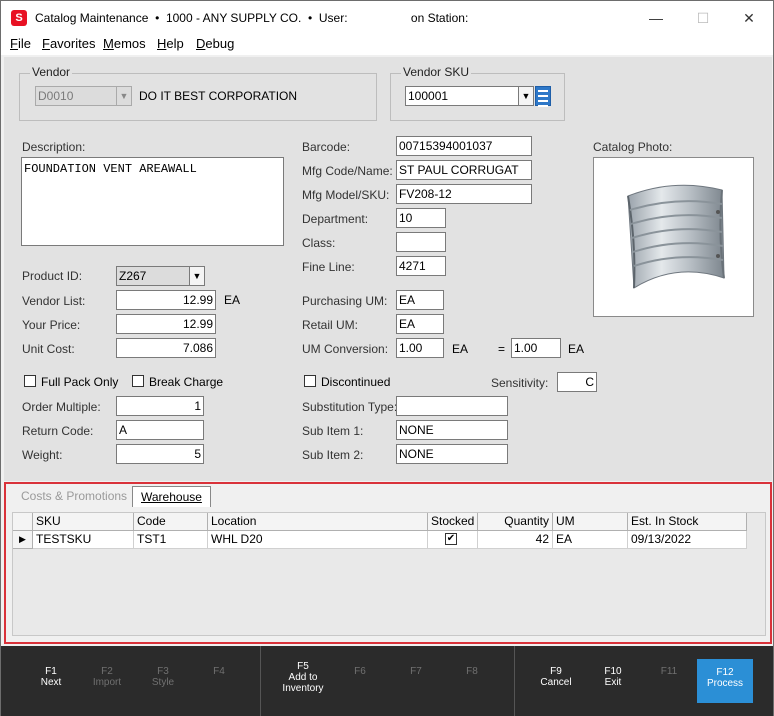  I want to click on column-header-est-in-stock: Est. In Stock, so click(687, 522).